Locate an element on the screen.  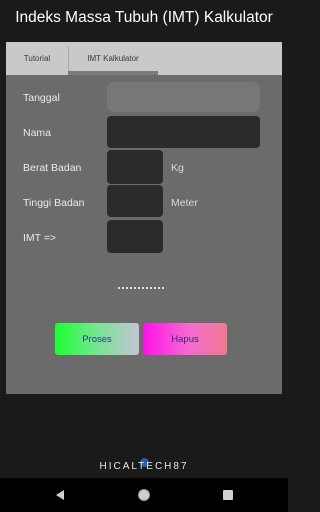
tanggal-label: Tanggal is located at coordinates (41, 98).